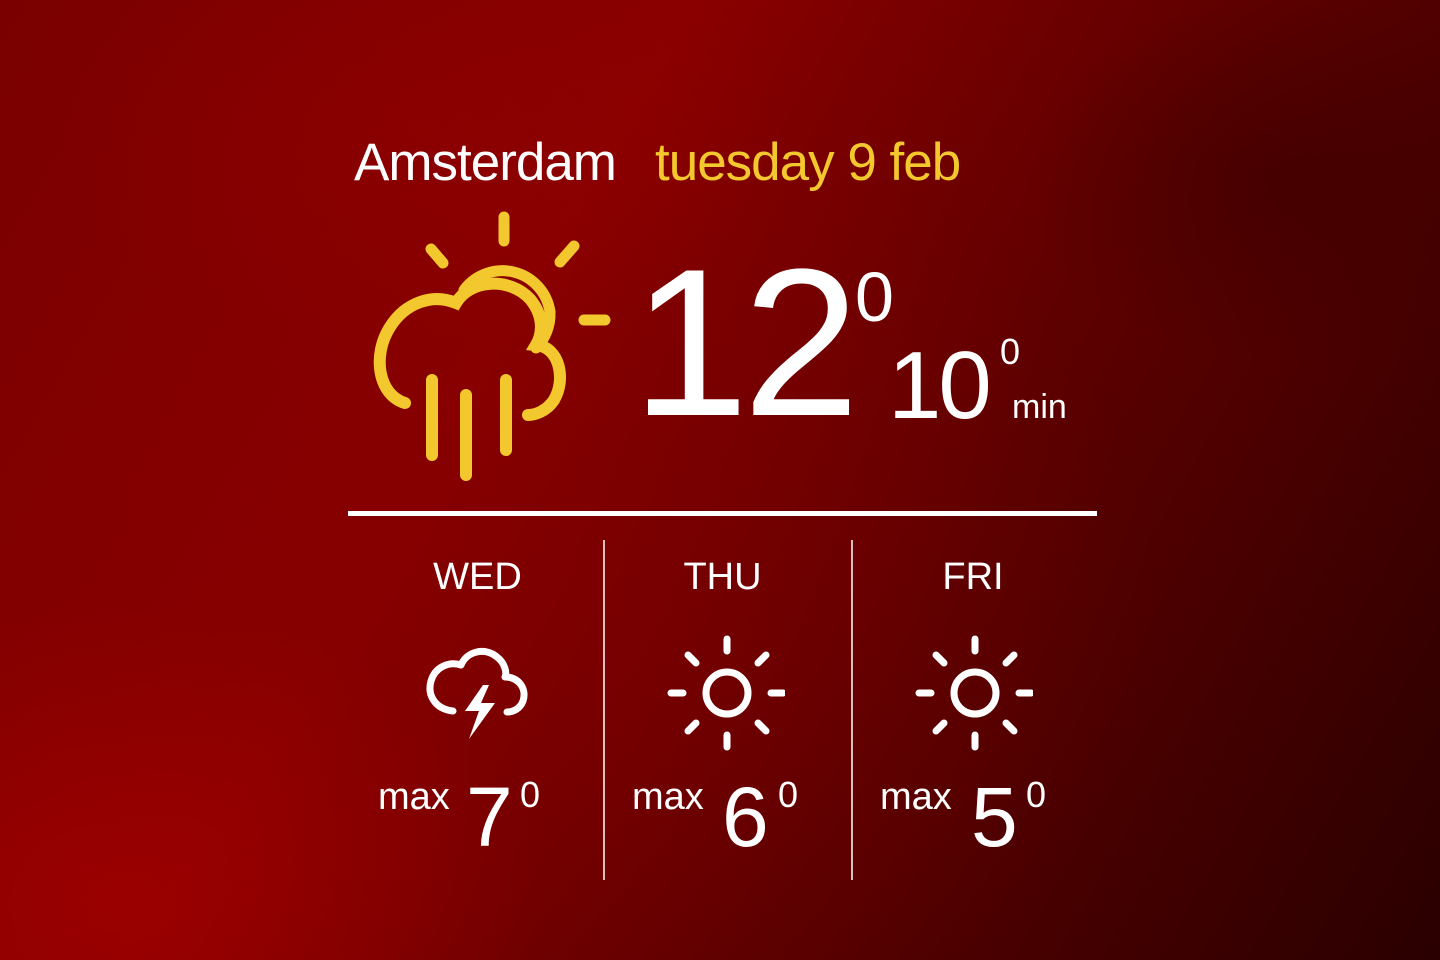 The height and width of the screenshot is (960, 1440). I want to click on city-name: Amsterdam, so click(485, 162).